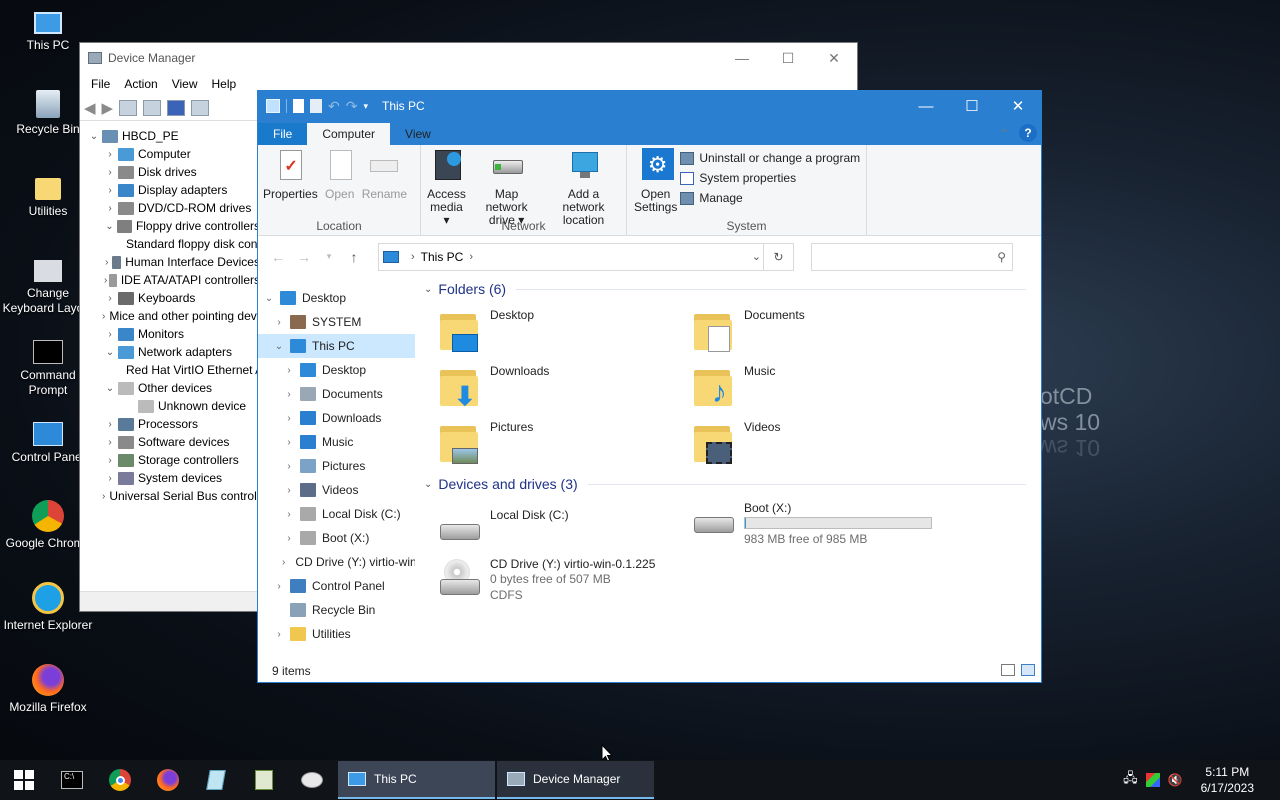 This screenshot has height=800, width=1280. Describe the element at coordinates (1004, 133) in the screenshot. I see `collapse-ribbon-icon: ⌃` at that location.